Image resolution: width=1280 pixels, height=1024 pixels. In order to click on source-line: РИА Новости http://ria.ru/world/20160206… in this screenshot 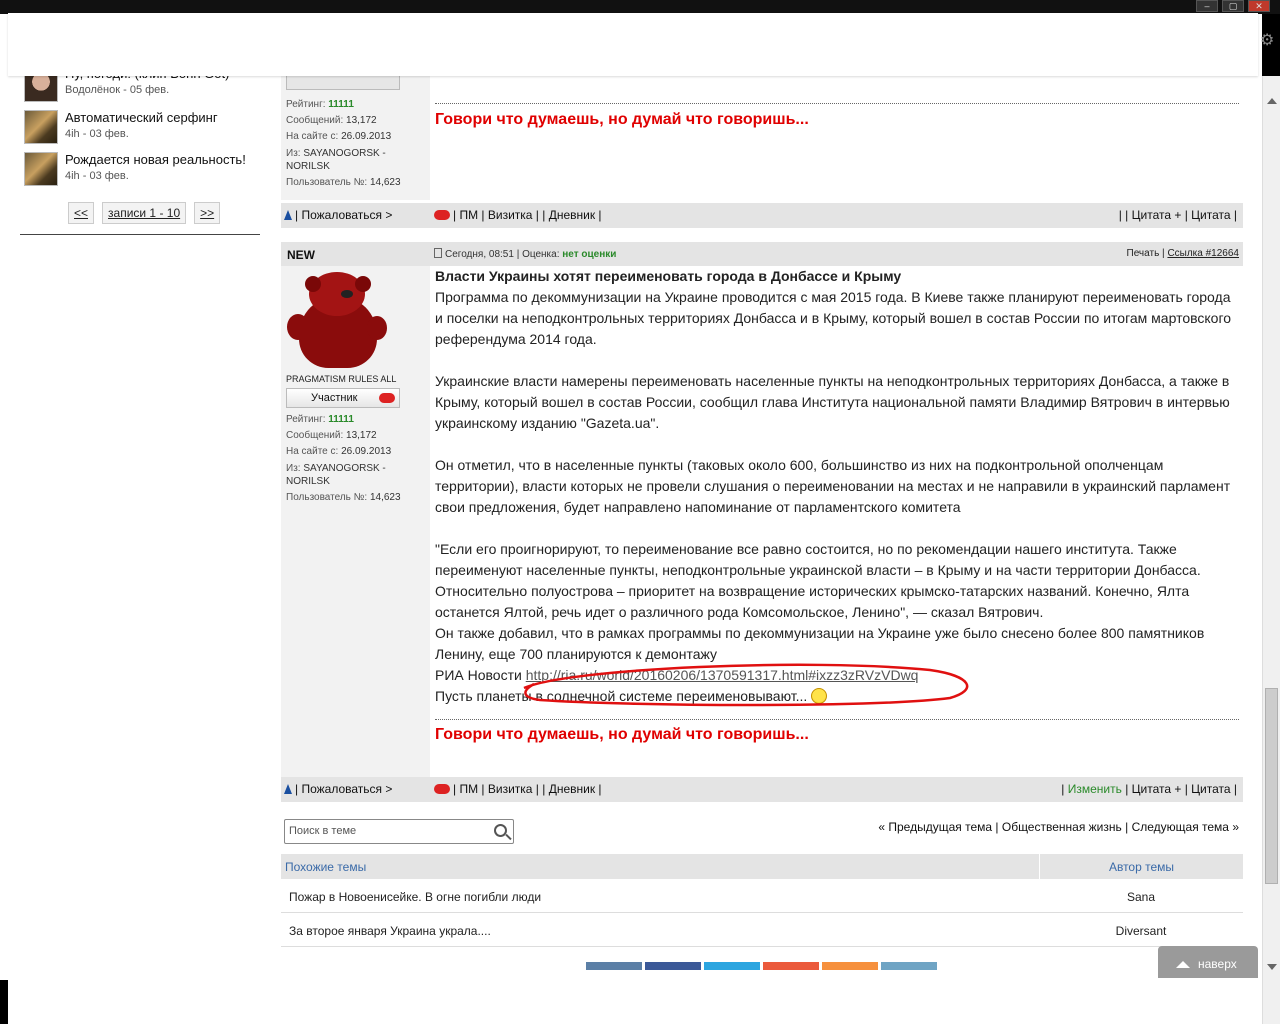, I will do `click(836, 675)`.